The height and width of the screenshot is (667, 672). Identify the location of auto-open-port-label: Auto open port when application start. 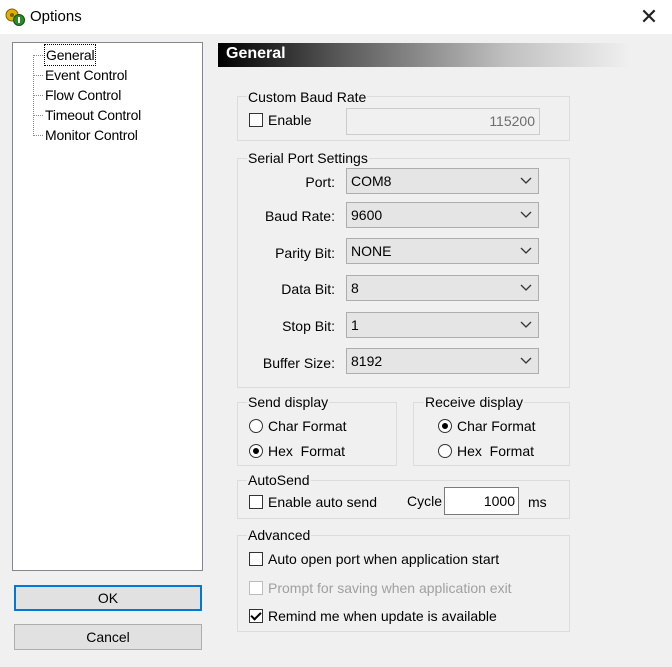
(384, 559).